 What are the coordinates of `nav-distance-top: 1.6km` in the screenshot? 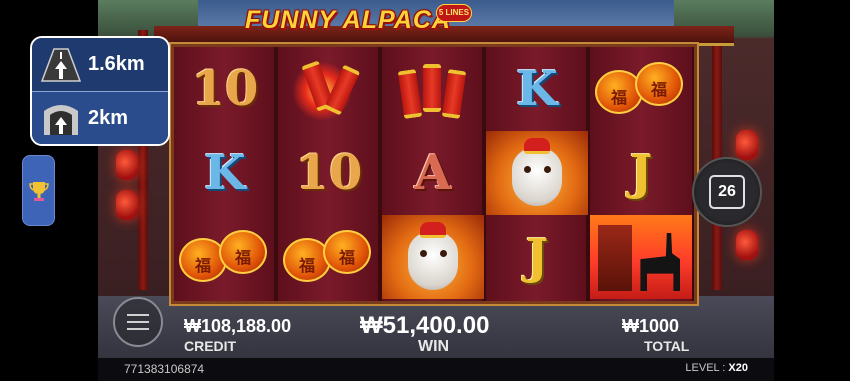 It's located at (116, 64).